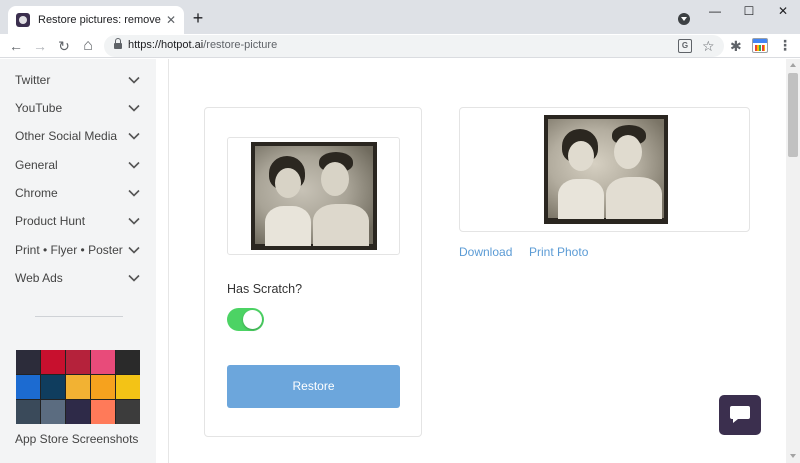 The height and width of the screenshot is (463, 800). What do you see at coordinates (240, 45) in the screenshot?
I see `url-path: /restore-picture` at bounding box center [240, 45].